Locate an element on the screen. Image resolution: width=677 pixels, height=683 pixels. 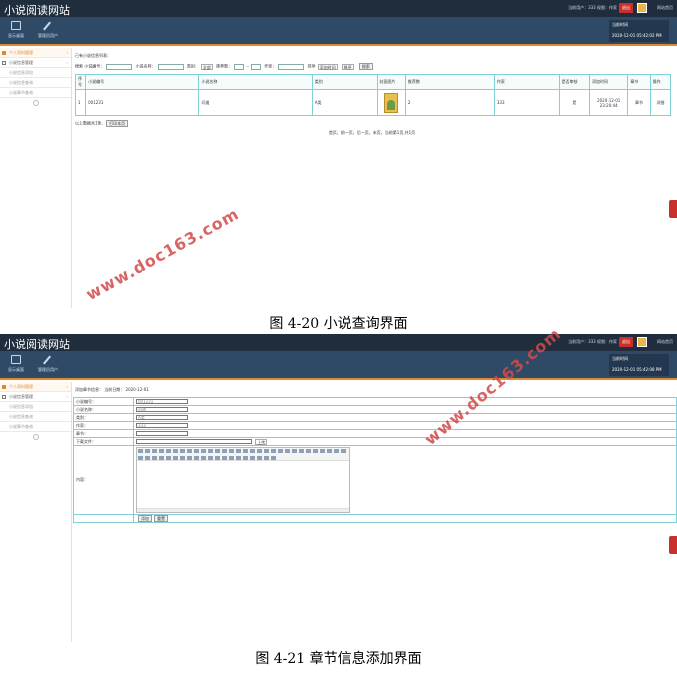
novel-name-input is located at coordinates (170, 66).